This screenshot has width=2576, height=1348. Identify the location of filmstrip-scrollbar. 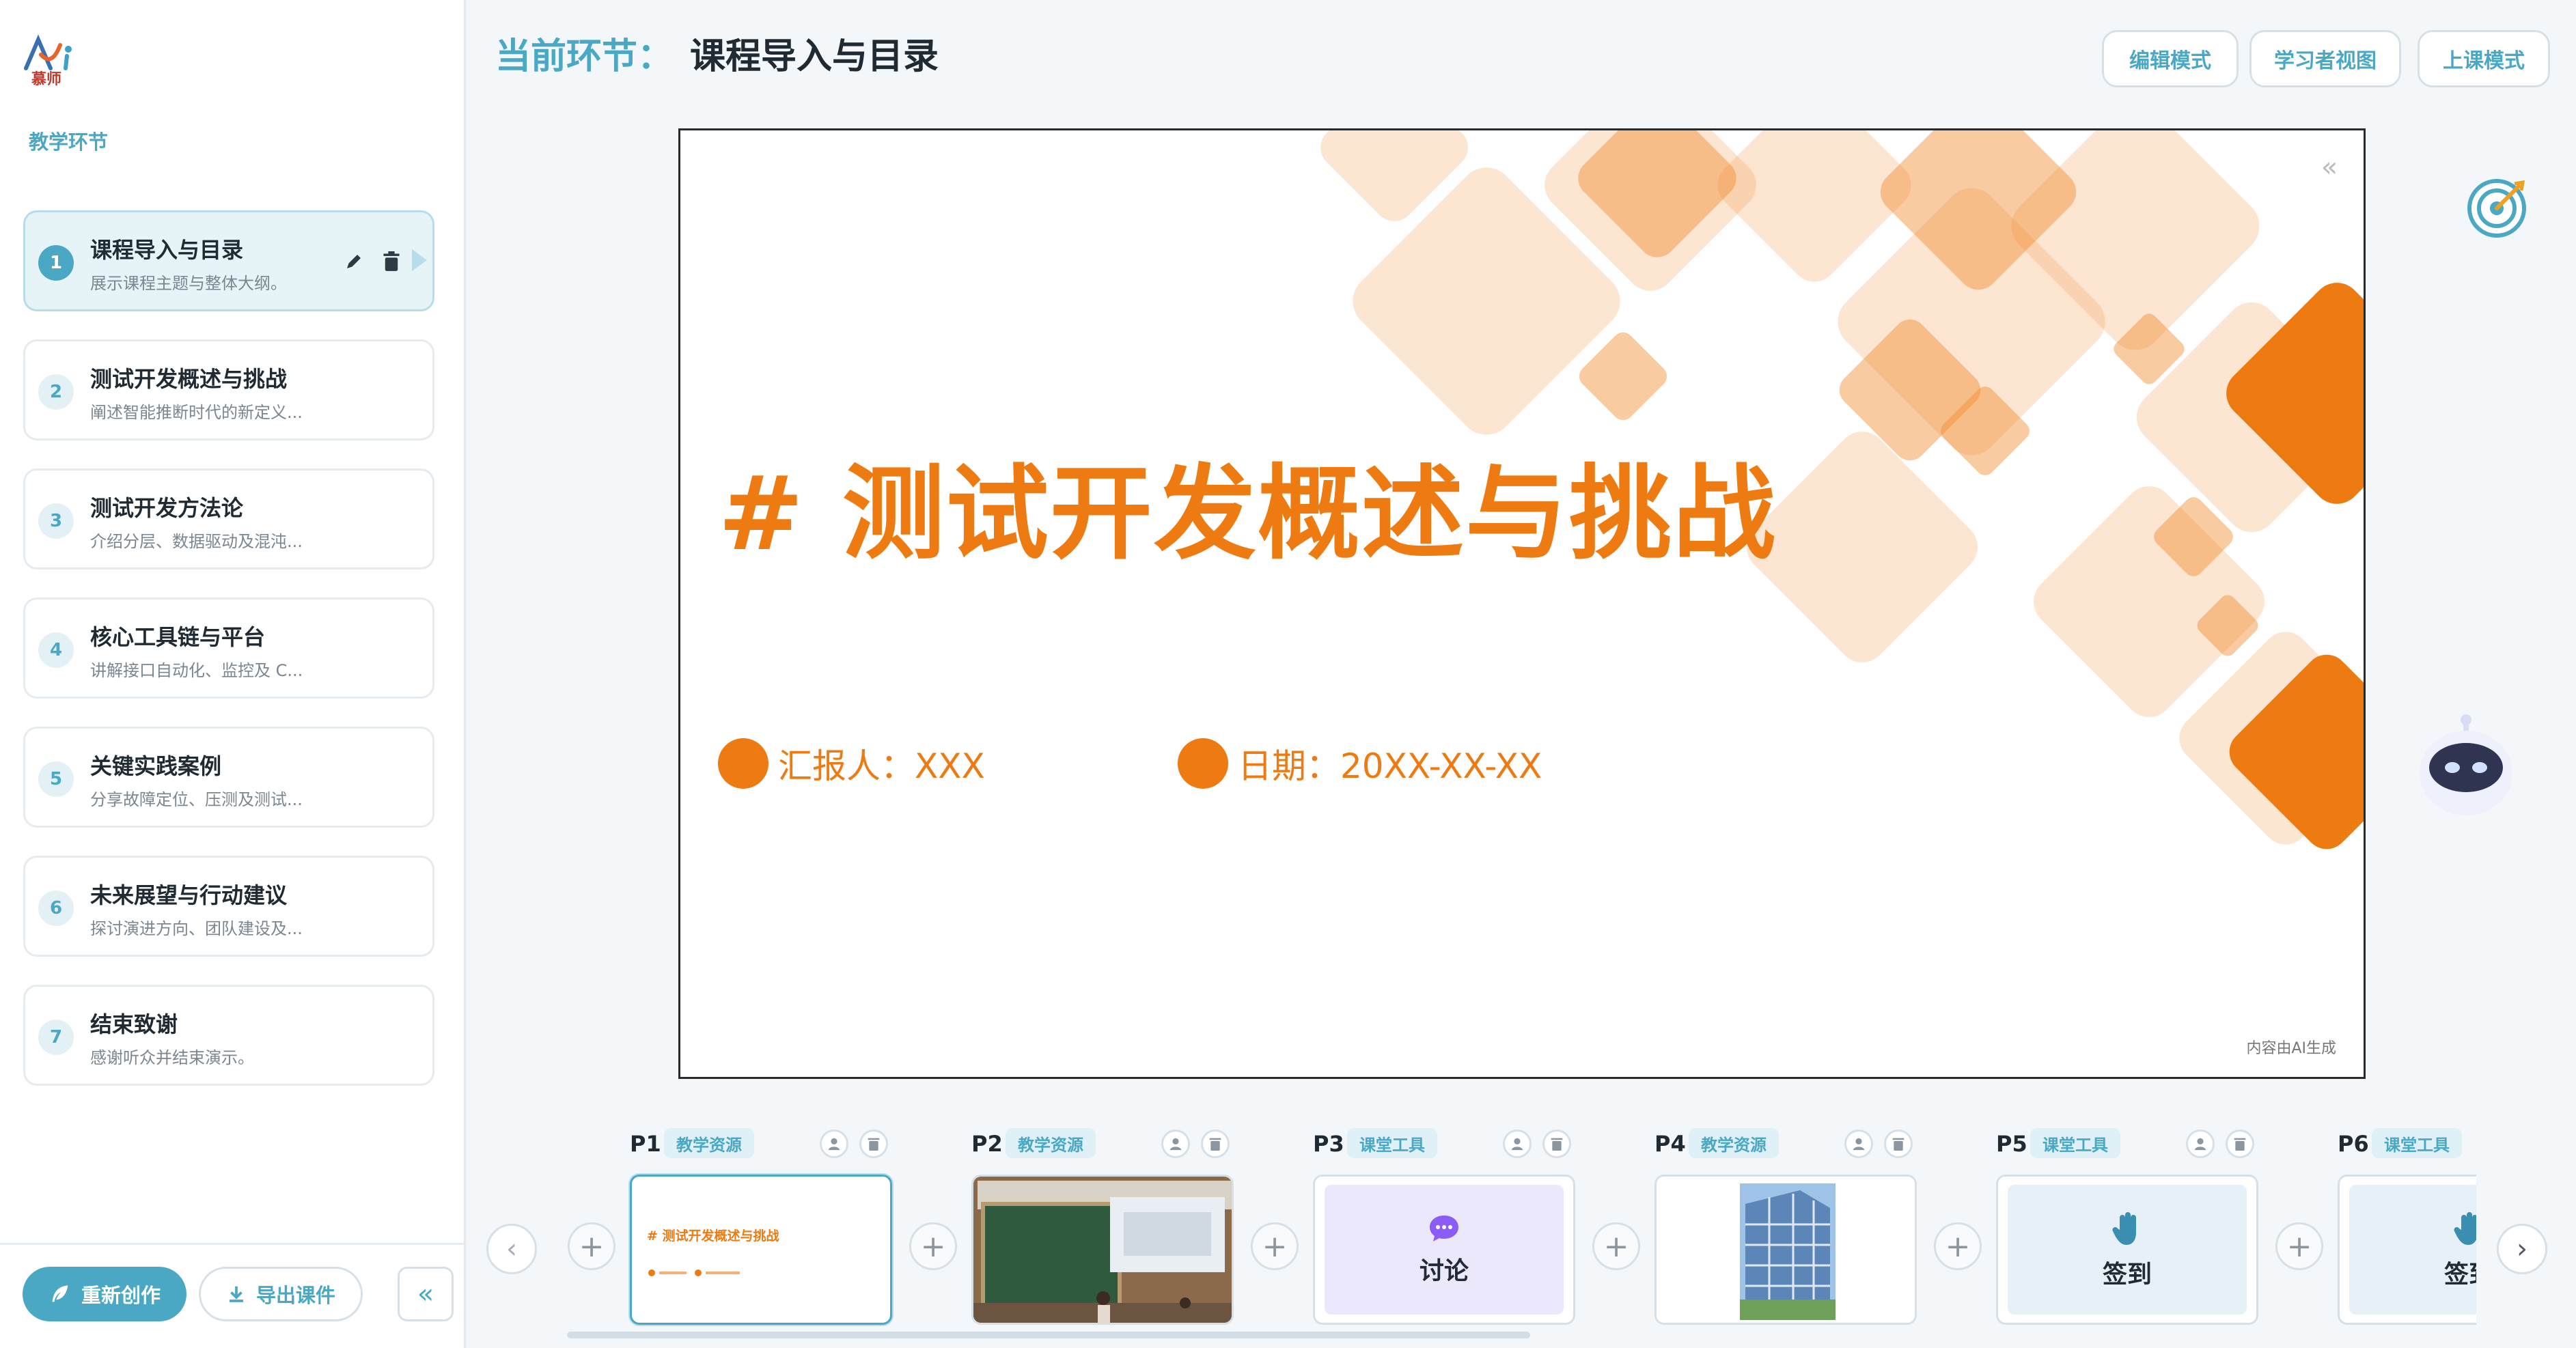
(1048, 1335).